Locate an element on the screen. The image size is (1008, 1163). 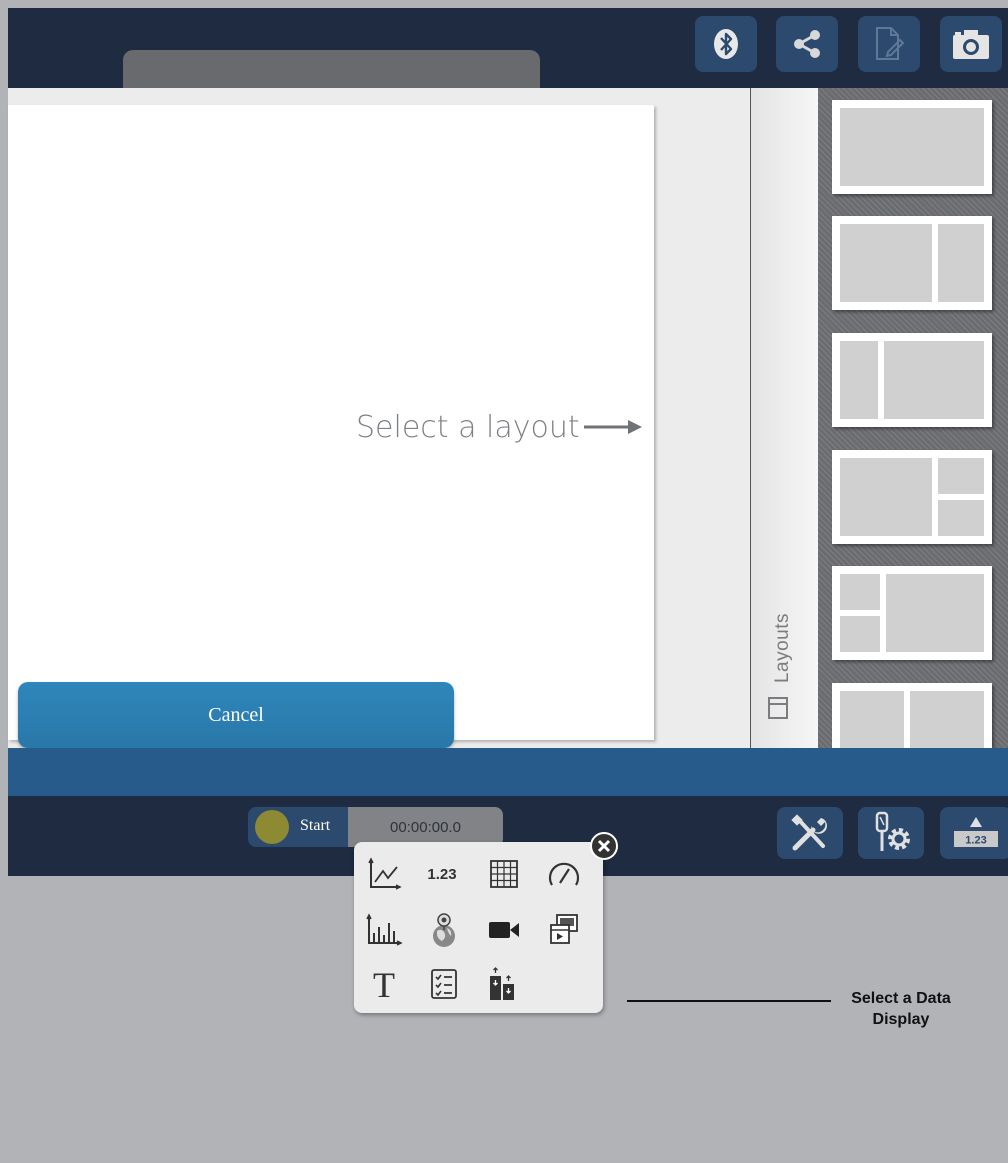
bar-graph-icon is located at coordinates (384, 929).